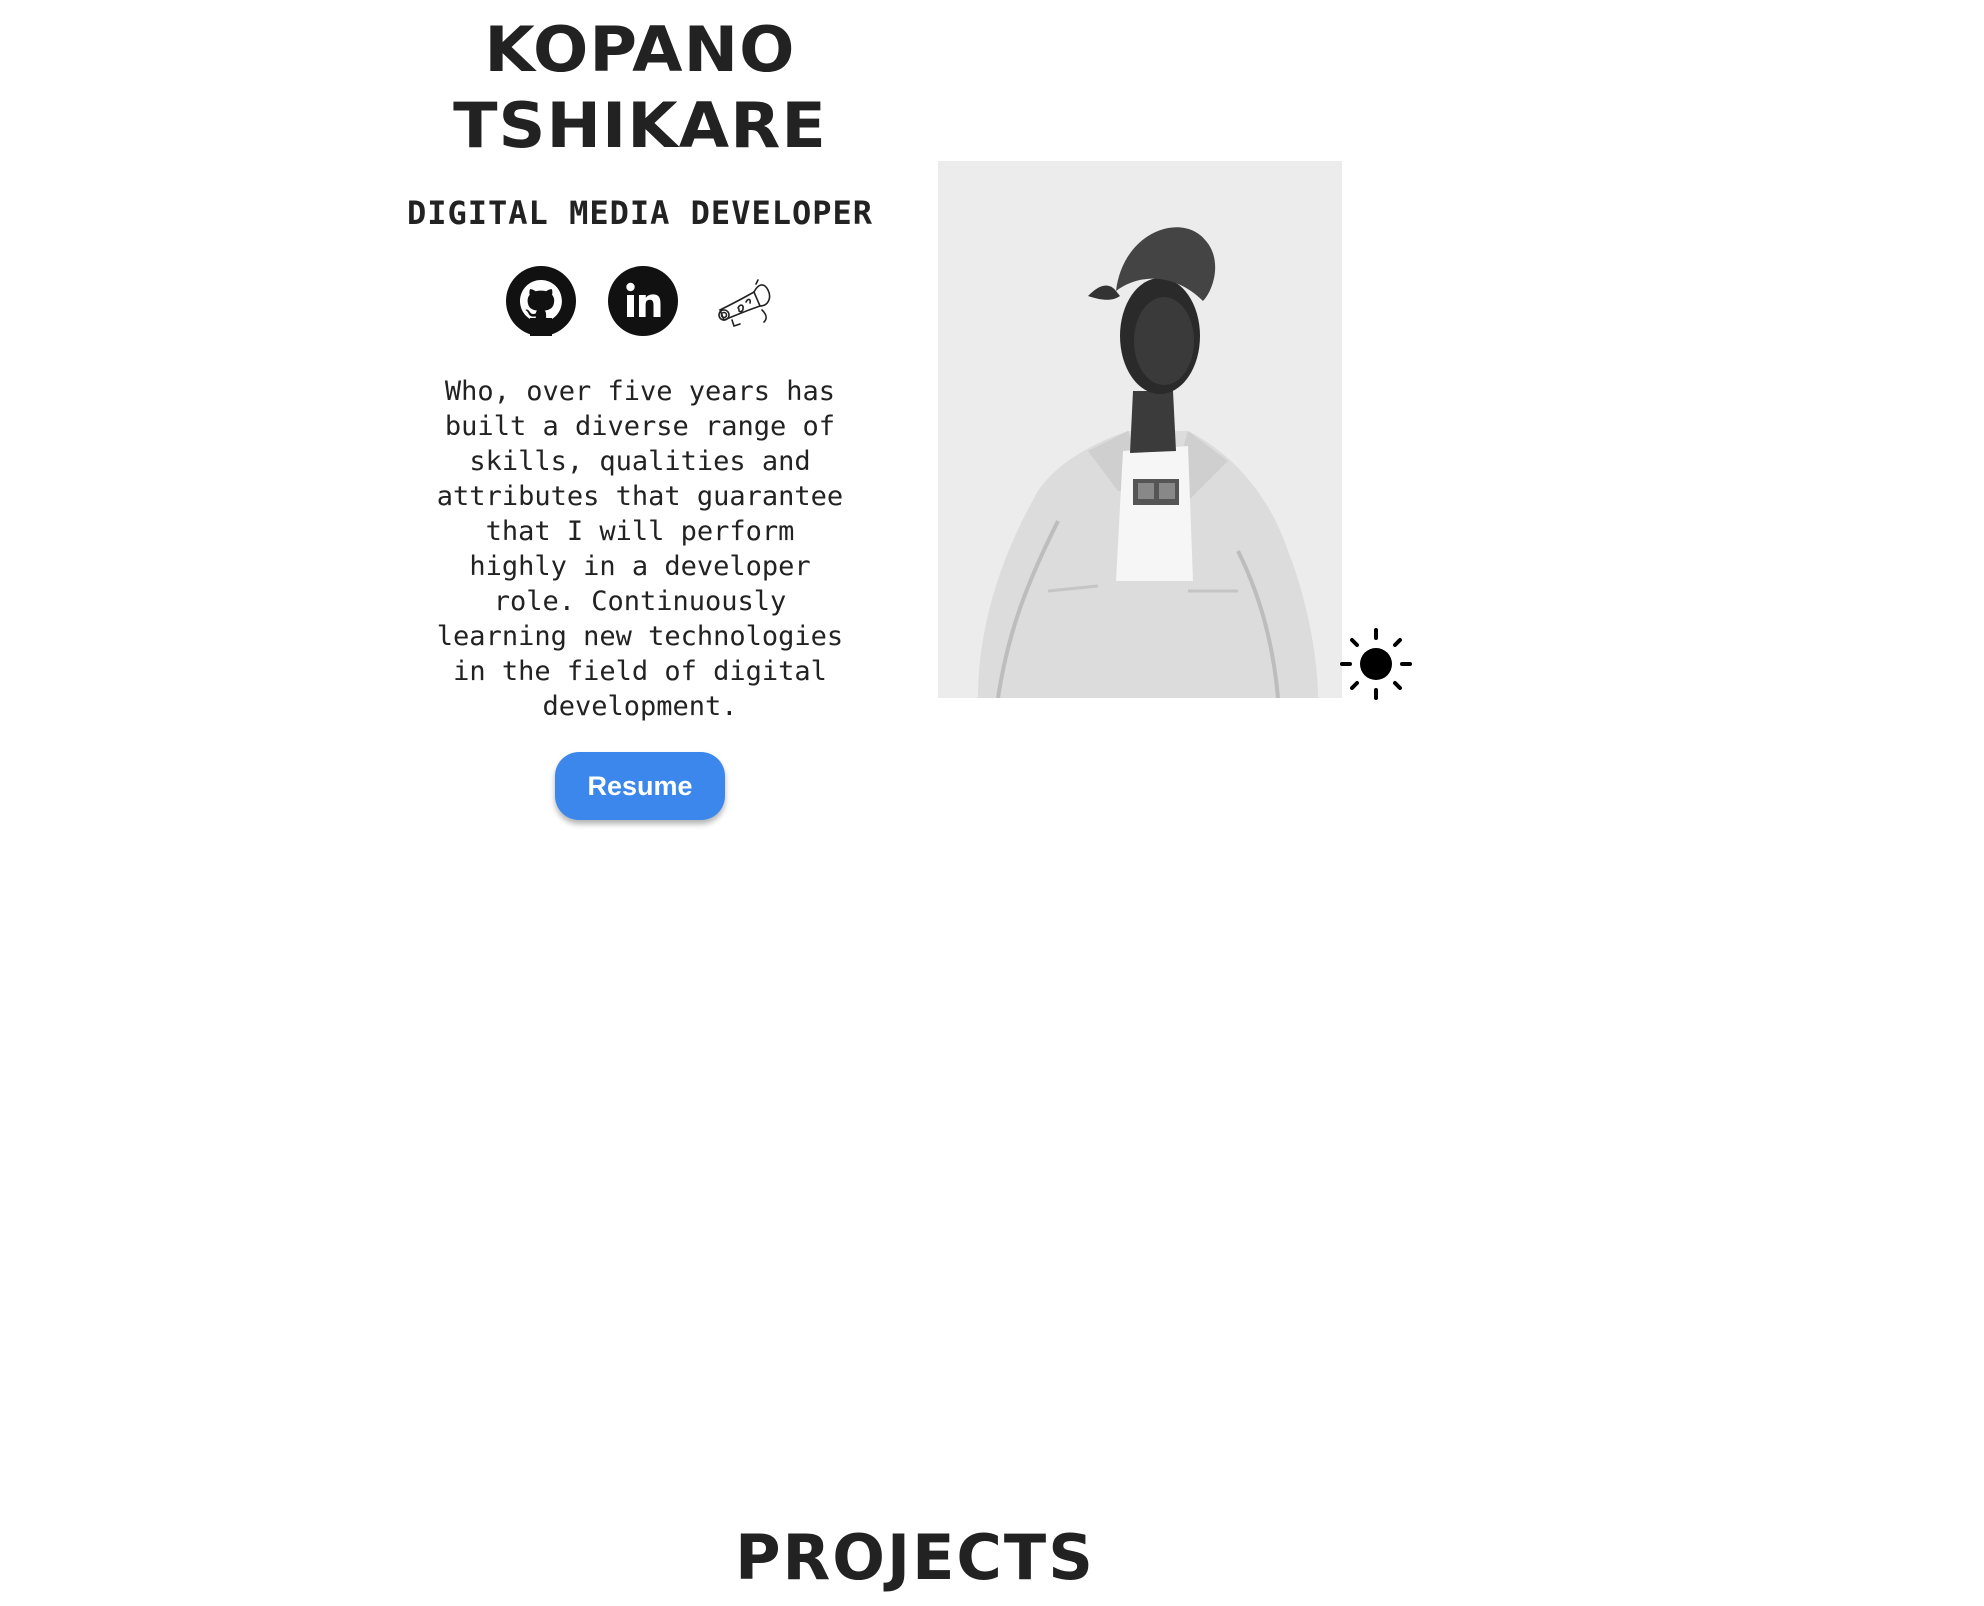 The height and width of the screenshot is (1606, 1984). What do you see at coordinates (915, 1557) in the screenshot?
I see `projects-heading: PROJECTS` at bounding box center [915, 1557].